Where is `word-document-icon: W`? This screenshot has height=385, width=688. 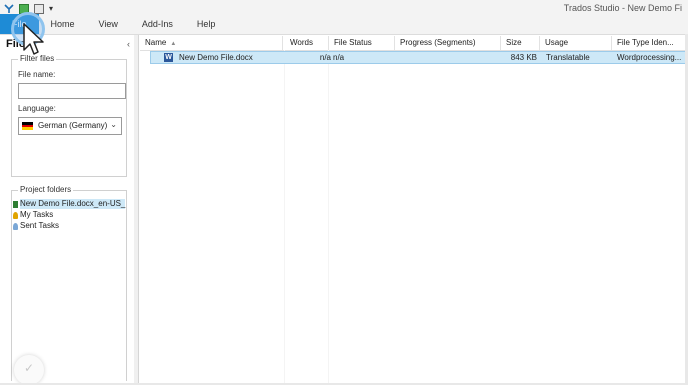
word-document-icon: W is located at coordinates (168, 57).